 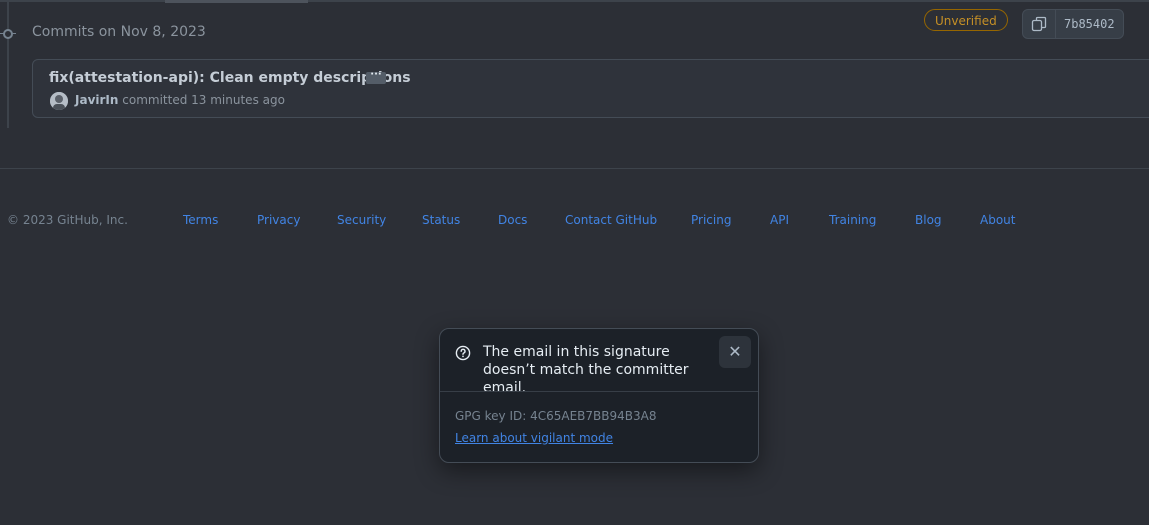 I want to click on commit-node-icon, so click(x=8, y=34).